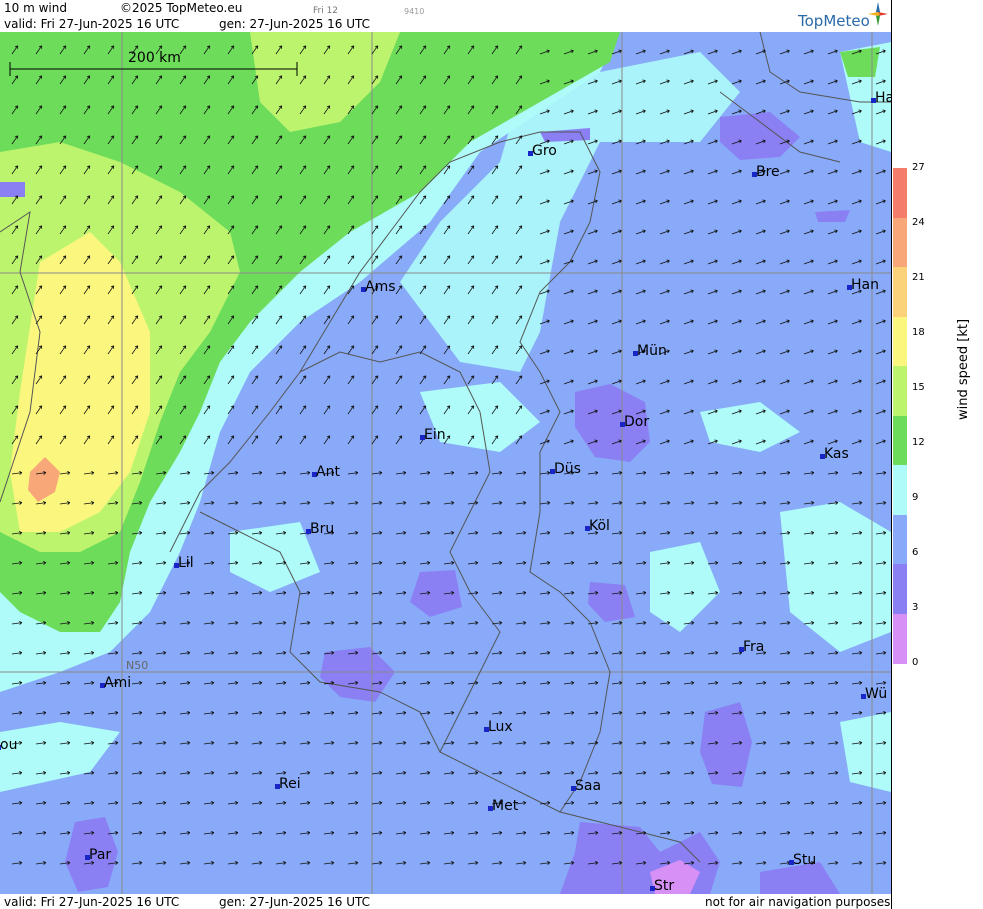 This screenshot has width=983, height=909. What do you see at coordinates (500, 727) in the screenshot?
I see `city-name: Lux` at bounding box center [500, 727].